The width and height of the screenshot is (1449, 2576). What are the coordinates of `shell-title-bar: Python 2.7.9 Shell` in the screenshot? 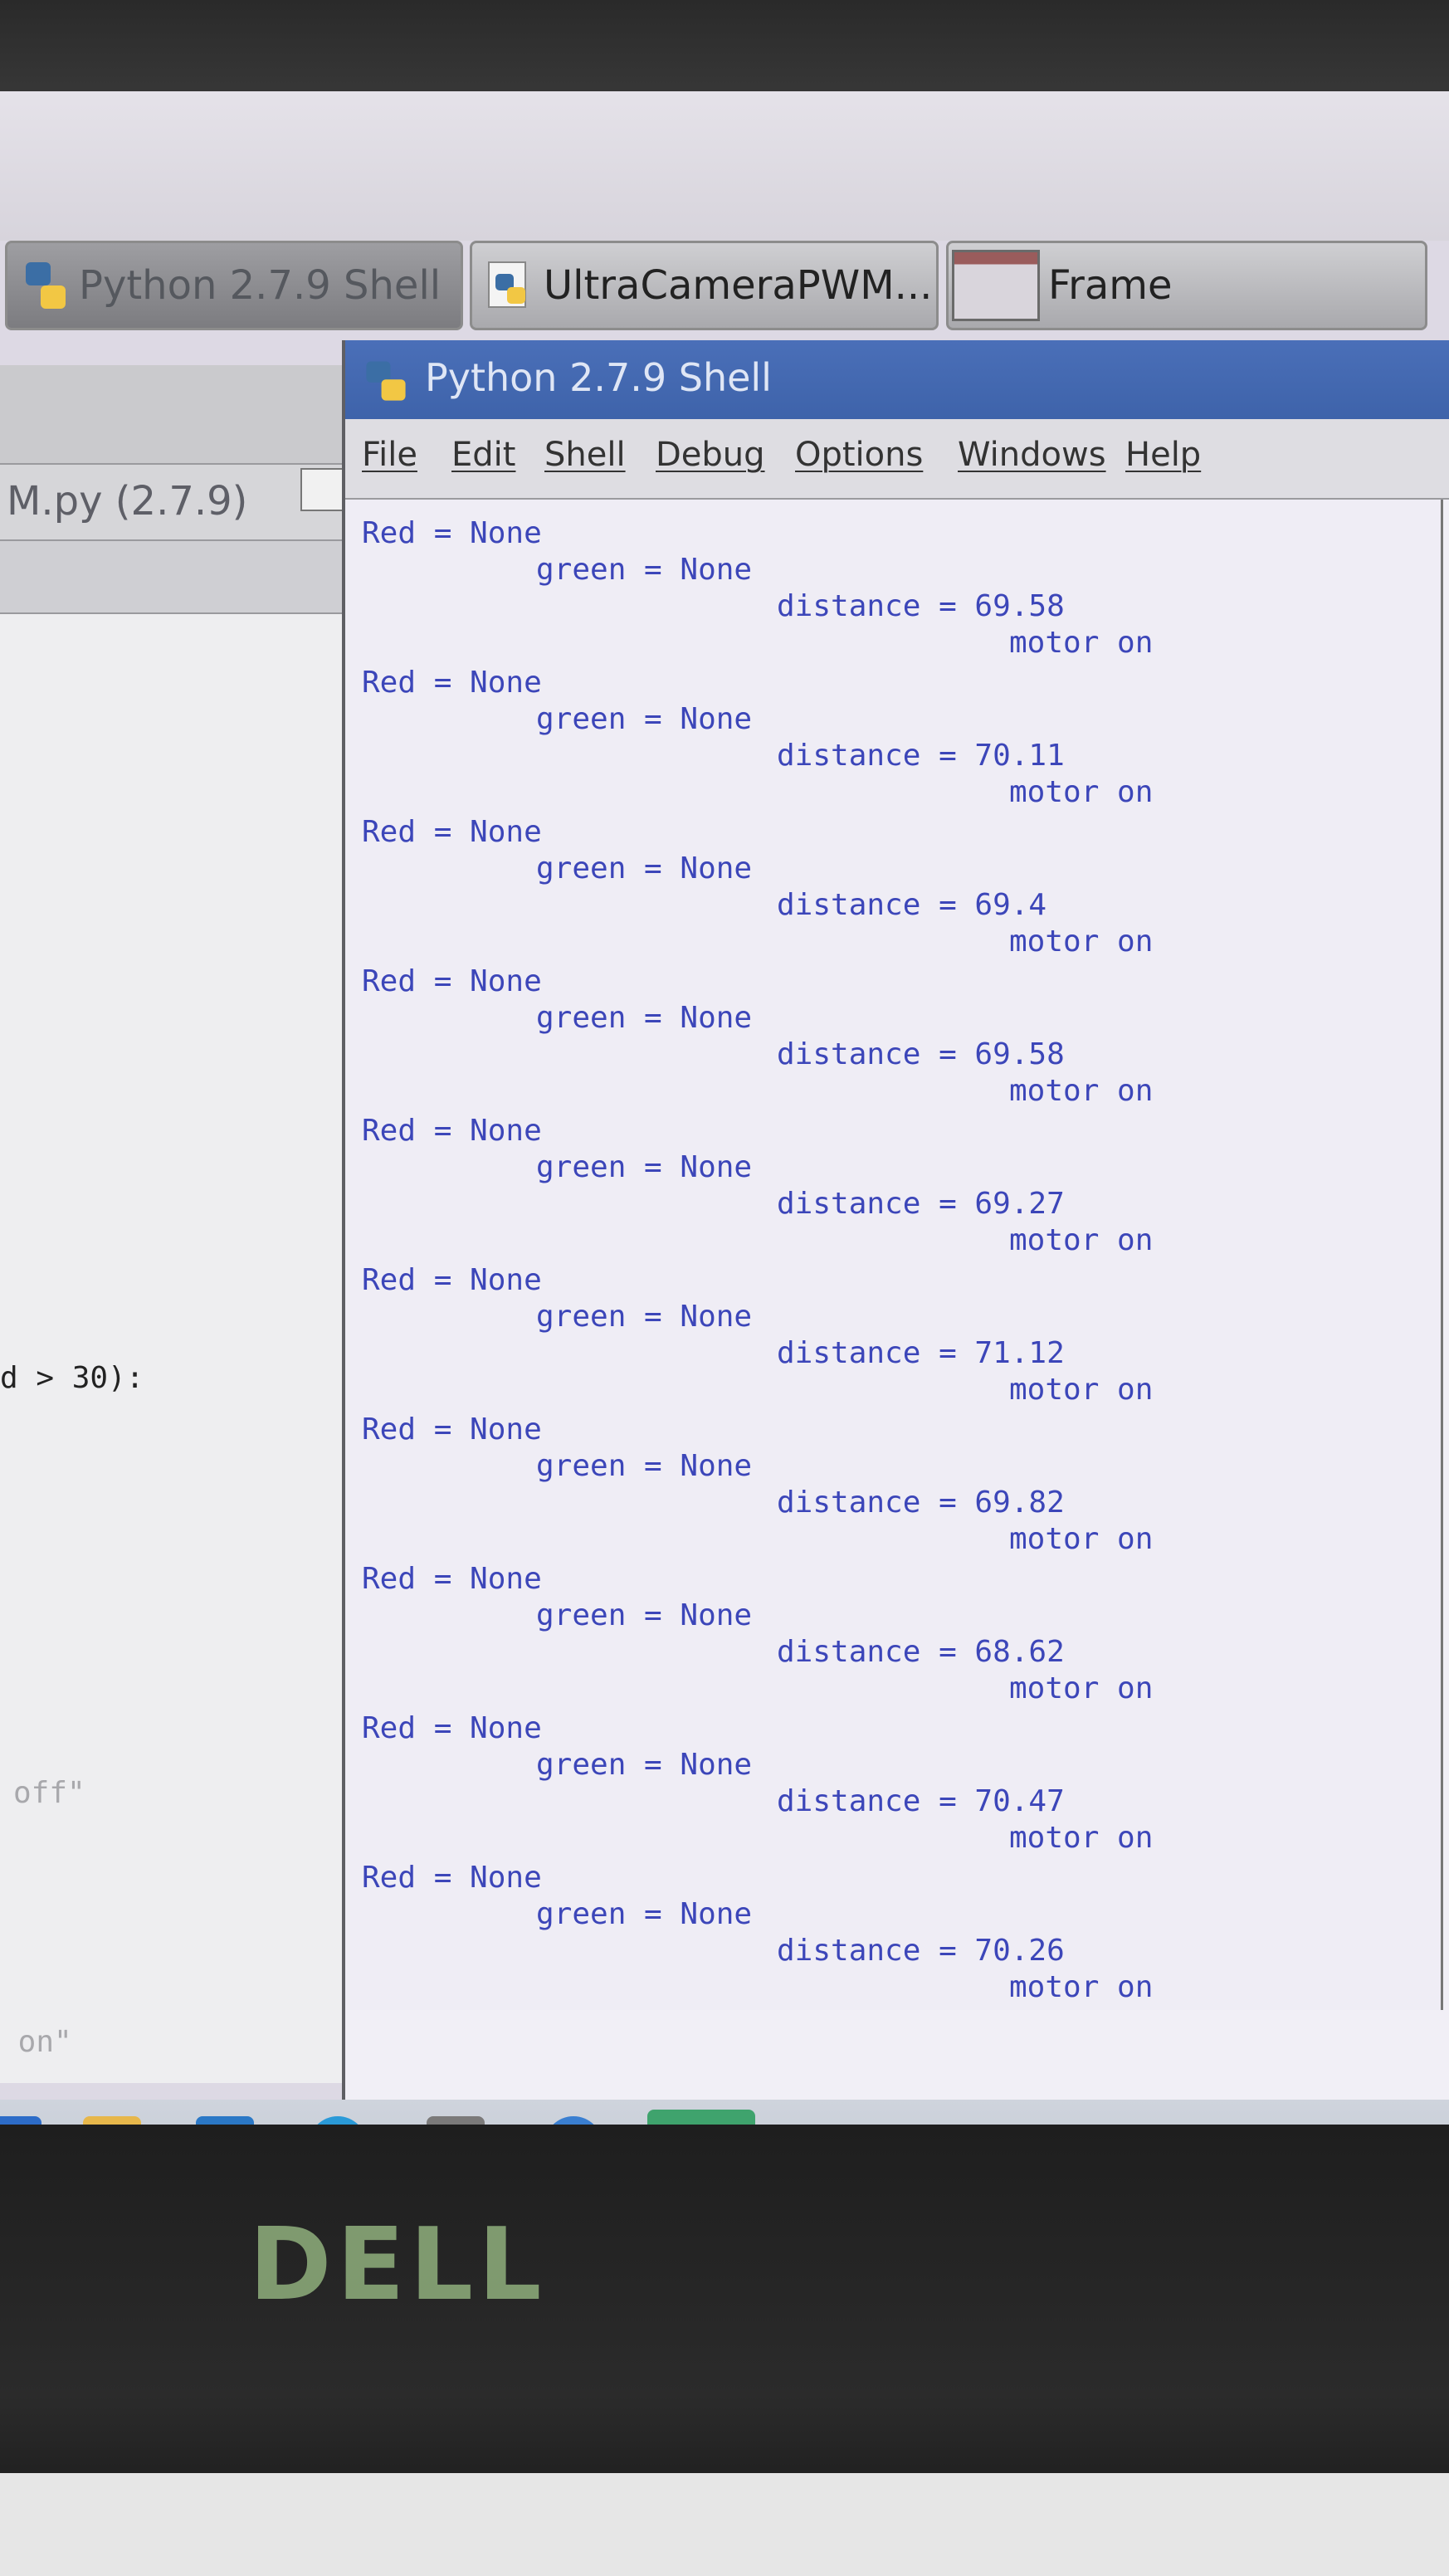 It's located at (897, 380).